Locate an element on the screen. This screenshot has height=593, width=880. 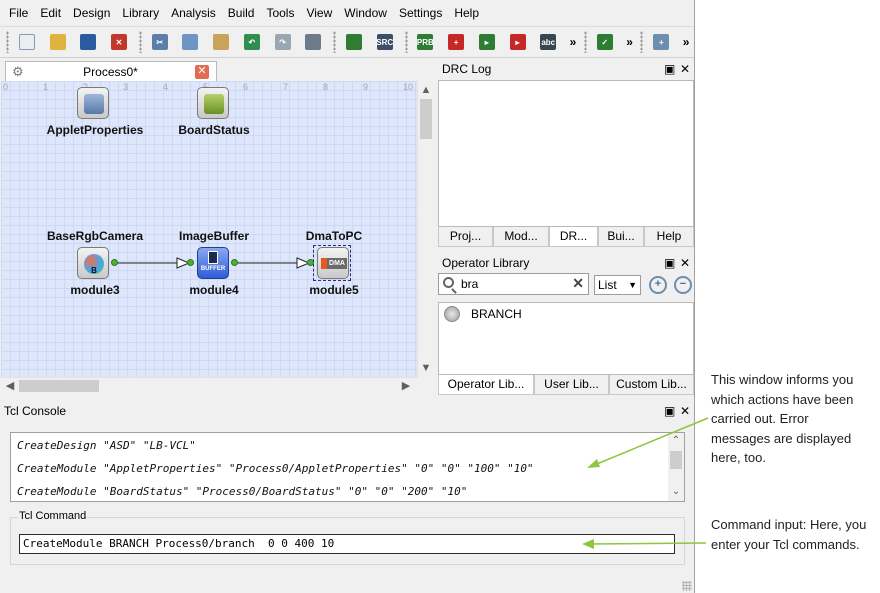
annotation-arrows is located at coordinates (645, 483).